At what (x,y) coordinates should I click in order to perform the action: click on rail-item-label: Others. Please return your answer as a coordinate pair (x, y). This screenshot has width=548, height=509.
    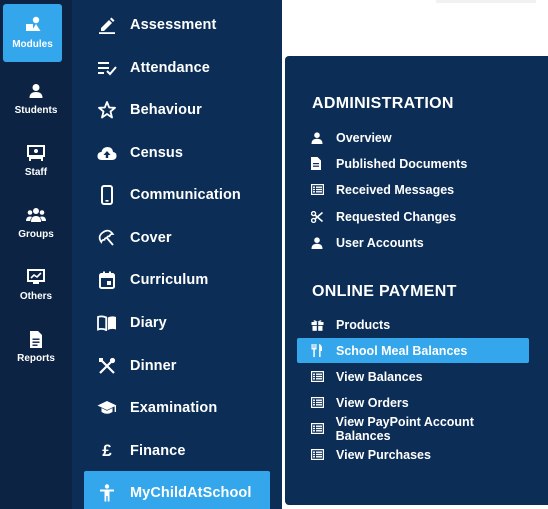
    Looking at the image, I should click on (36, 296).